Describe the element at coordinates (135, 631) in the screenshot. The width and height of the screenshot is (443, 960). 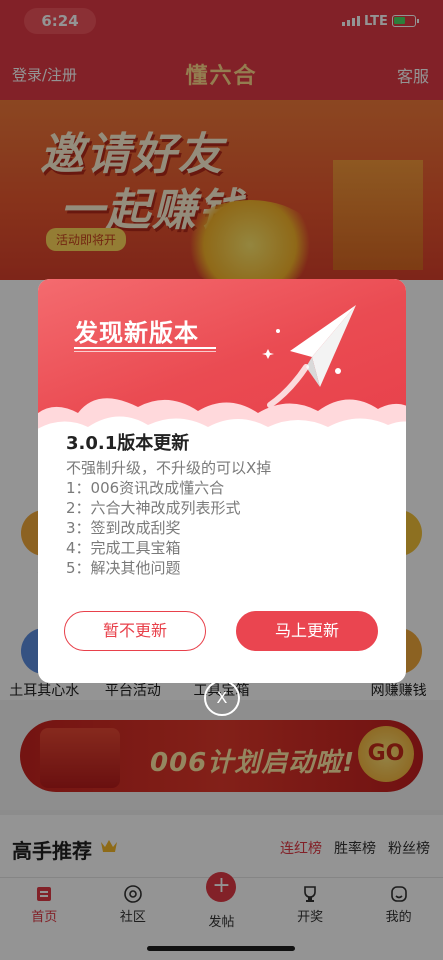
I see `skip-update-button: 暂不更新` at that location.